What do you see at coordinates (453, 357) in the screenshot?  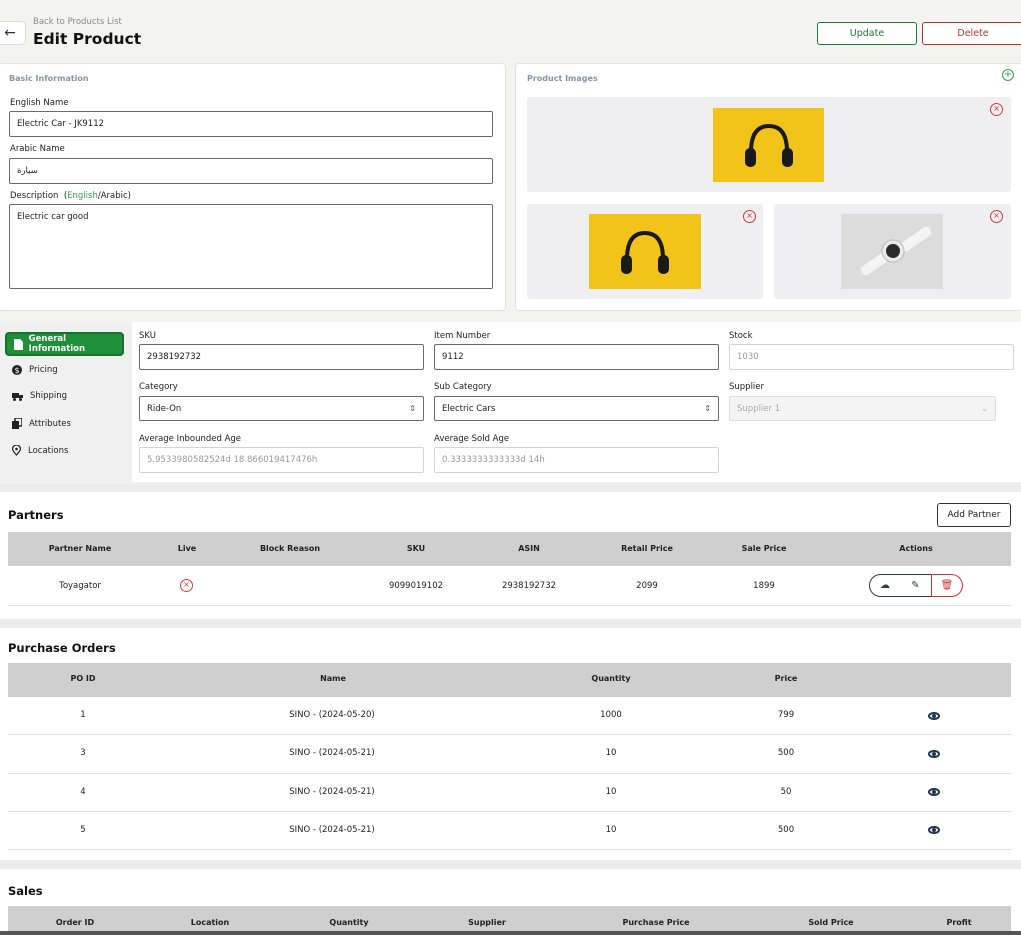 I see `item-number-value: 9112` at bounding box center [453, 357].